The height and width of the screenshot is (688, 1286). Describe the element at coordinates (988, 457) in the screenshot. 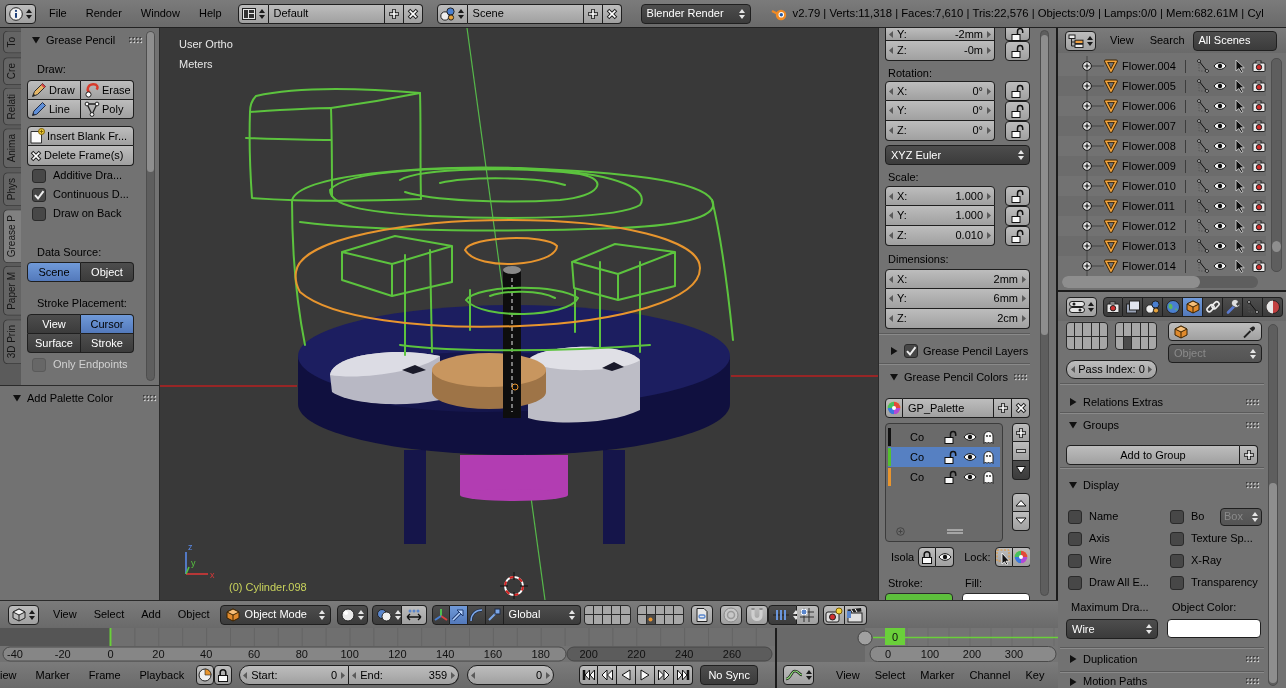

I see `ghost-icon` at that location.